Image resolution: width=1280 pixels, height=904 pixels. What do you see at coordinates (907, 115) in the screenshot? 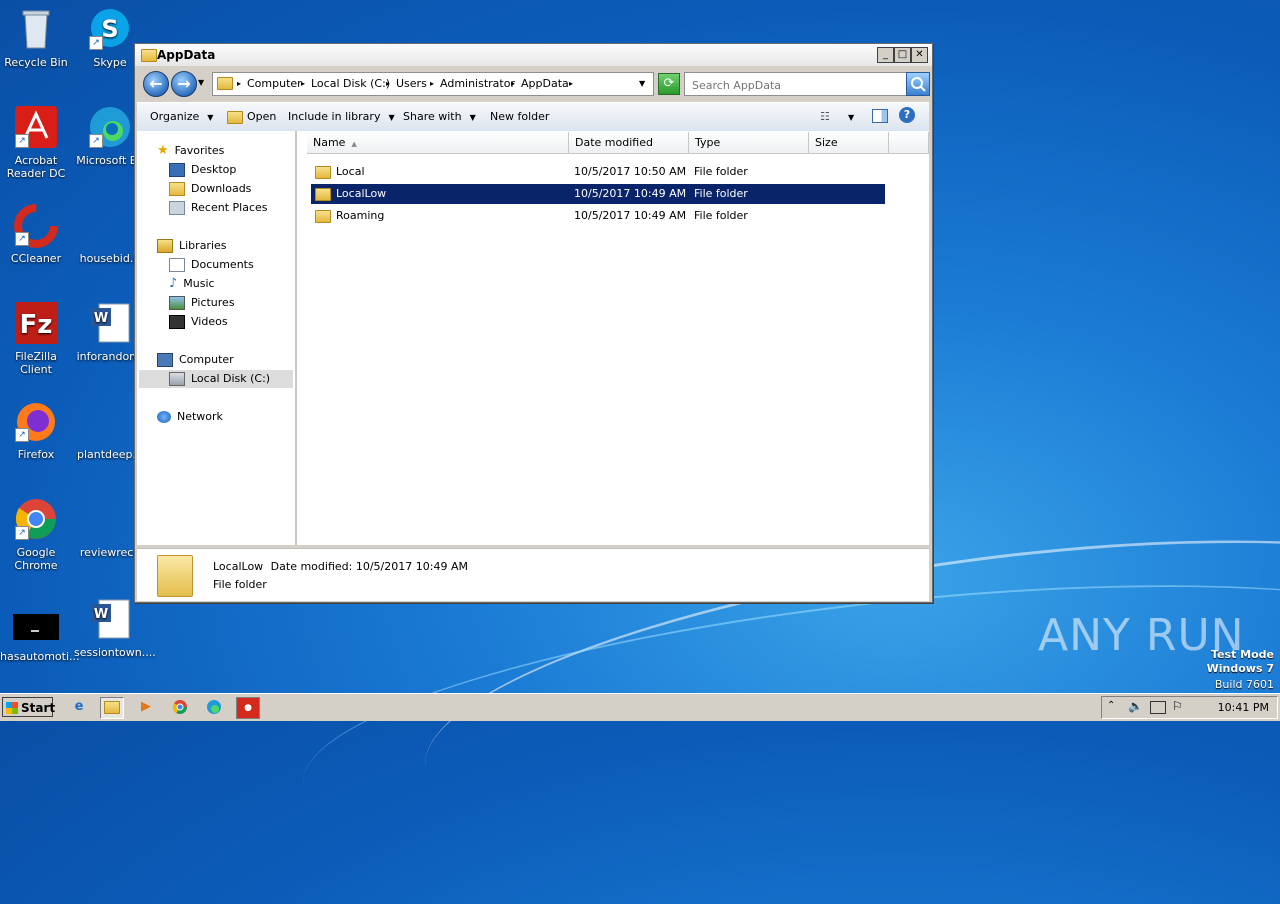
I see `help-icon: ?` at bounding box center [907, 115].